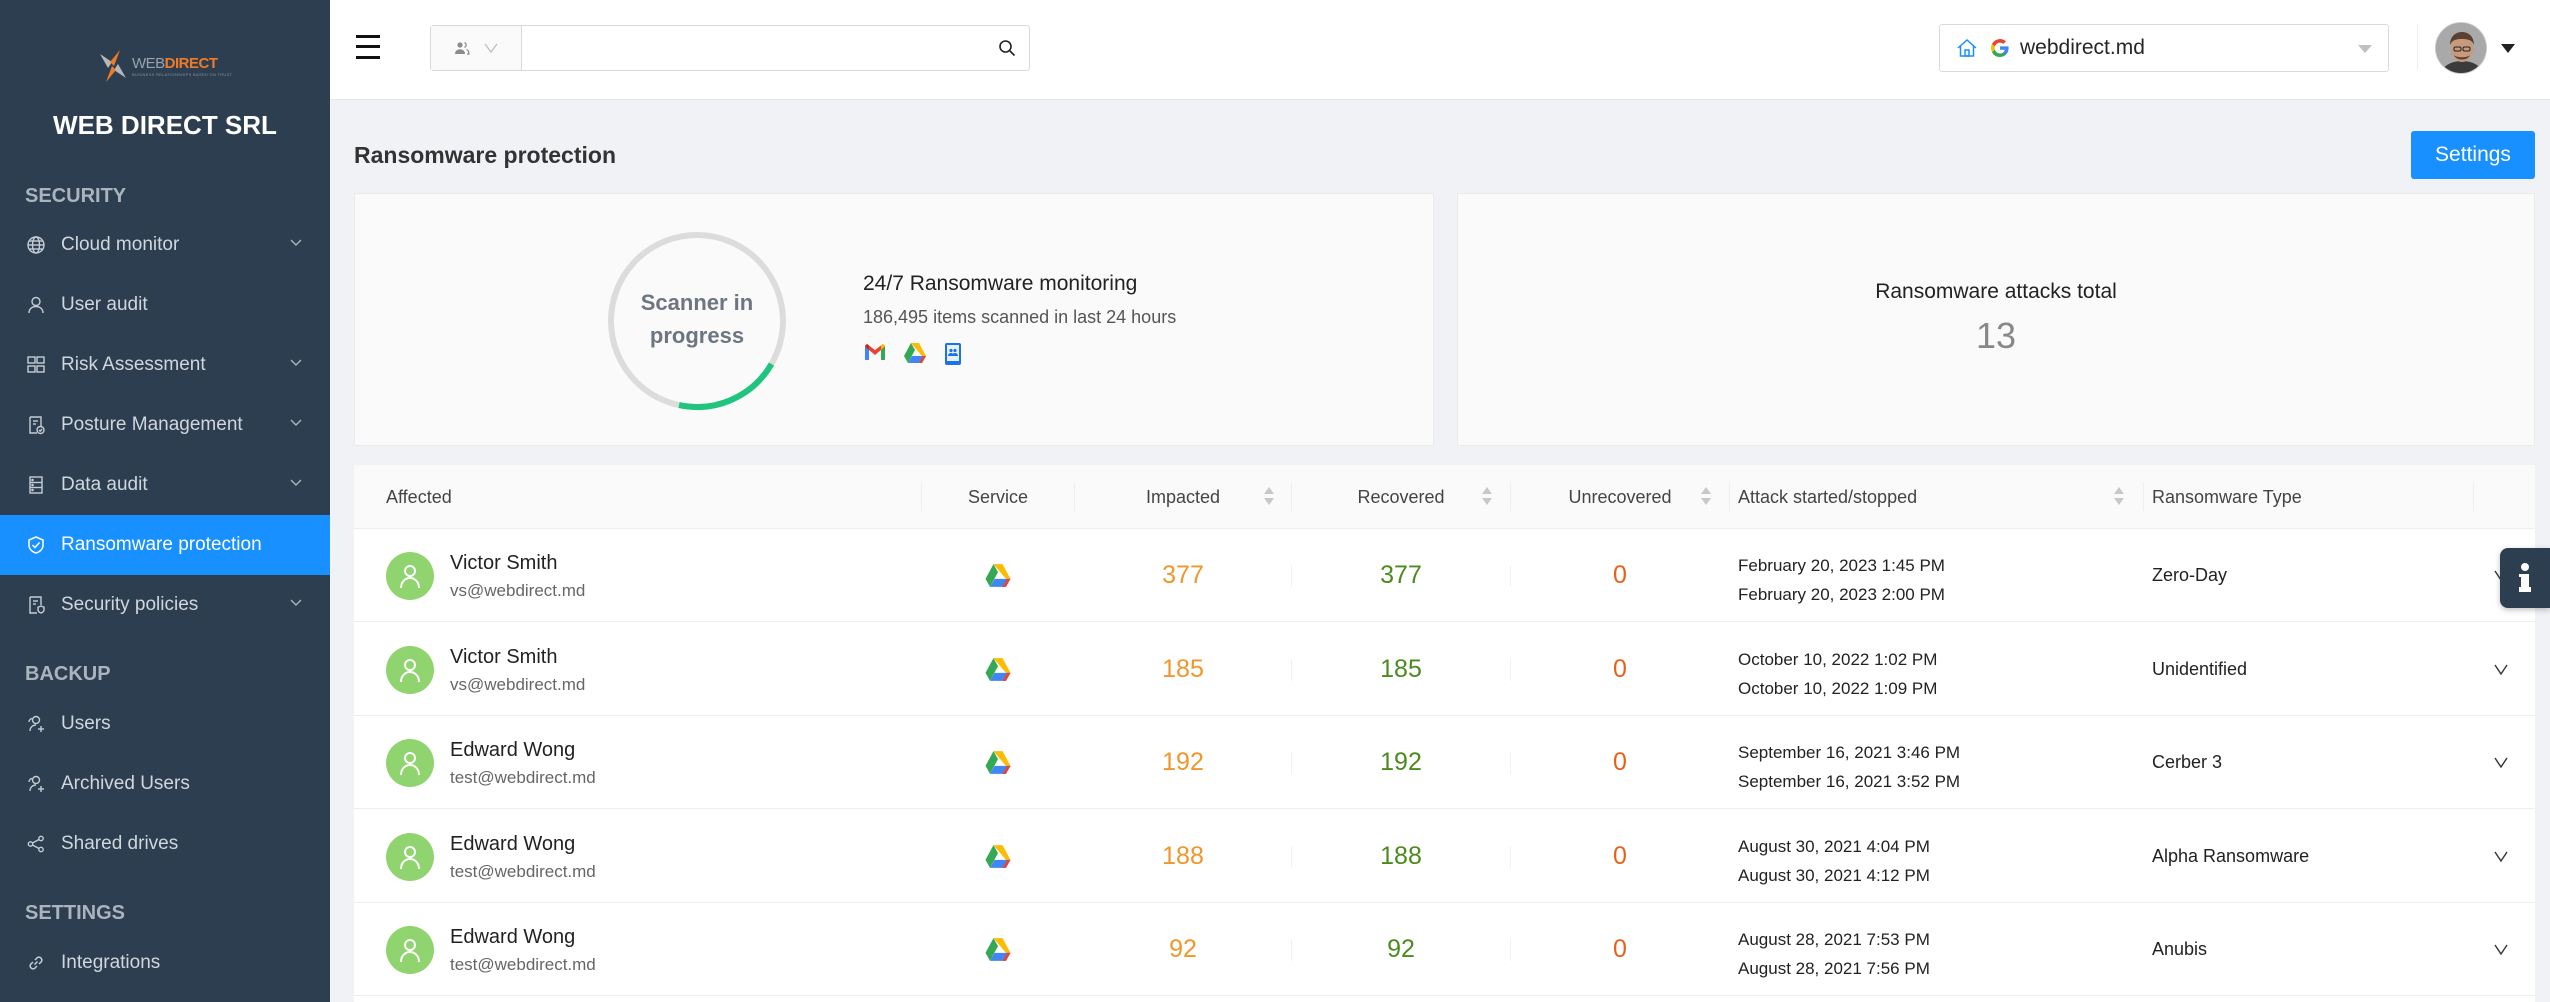 This screenshot has height=1002, width=2550. What do you see at coordinates (368, 47) in the screenshot?
I see `menu-toggle-button` at bounding box center [368, 47].